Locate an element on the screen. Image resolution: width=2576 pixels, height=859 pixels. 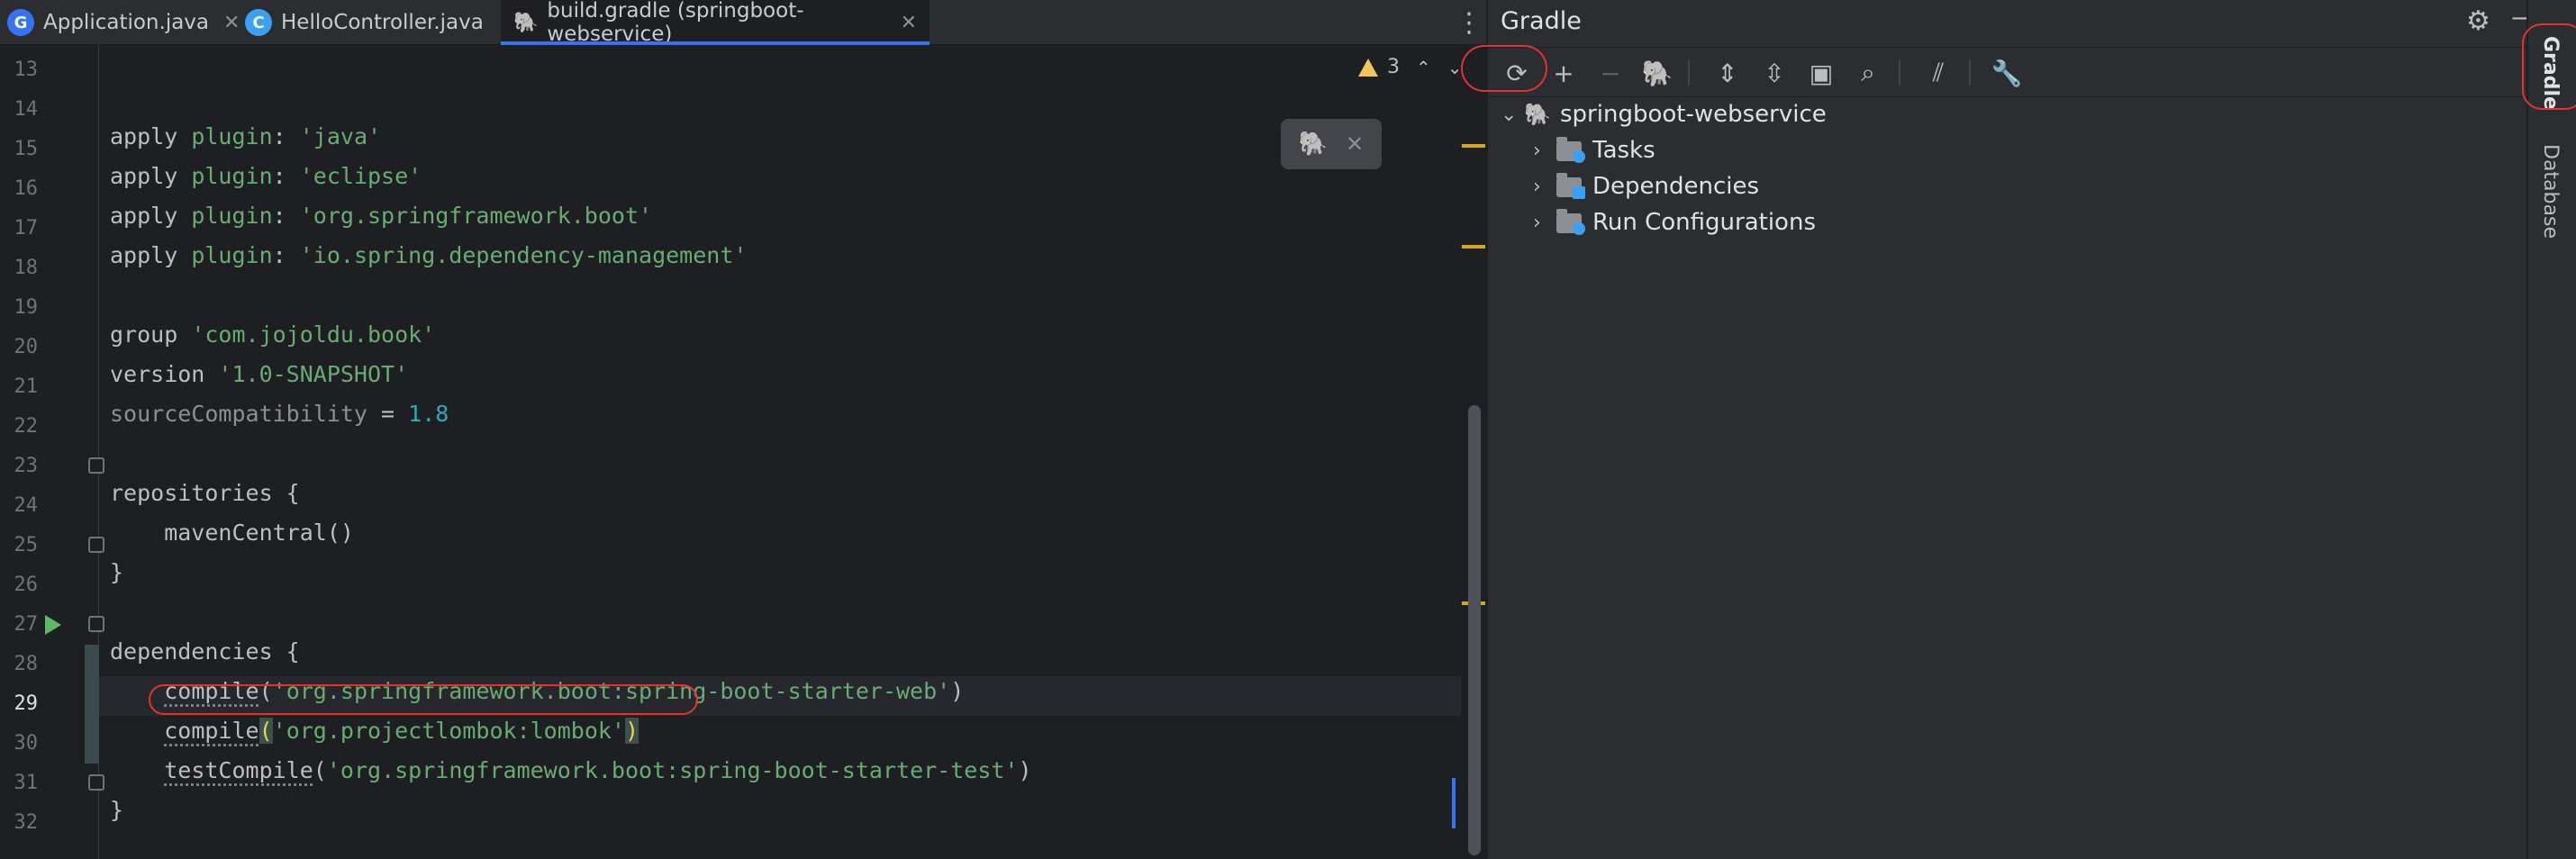
tab-application-java: G Application.java ✕ is located at coordinates (123, 22).